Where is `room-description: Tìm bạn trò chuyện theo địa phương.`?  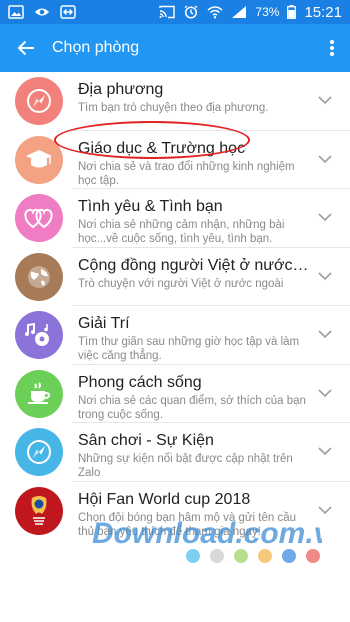 room-description: Tìm bạn trò chuyện theo địa phương. is located at coordinates (173, 108).